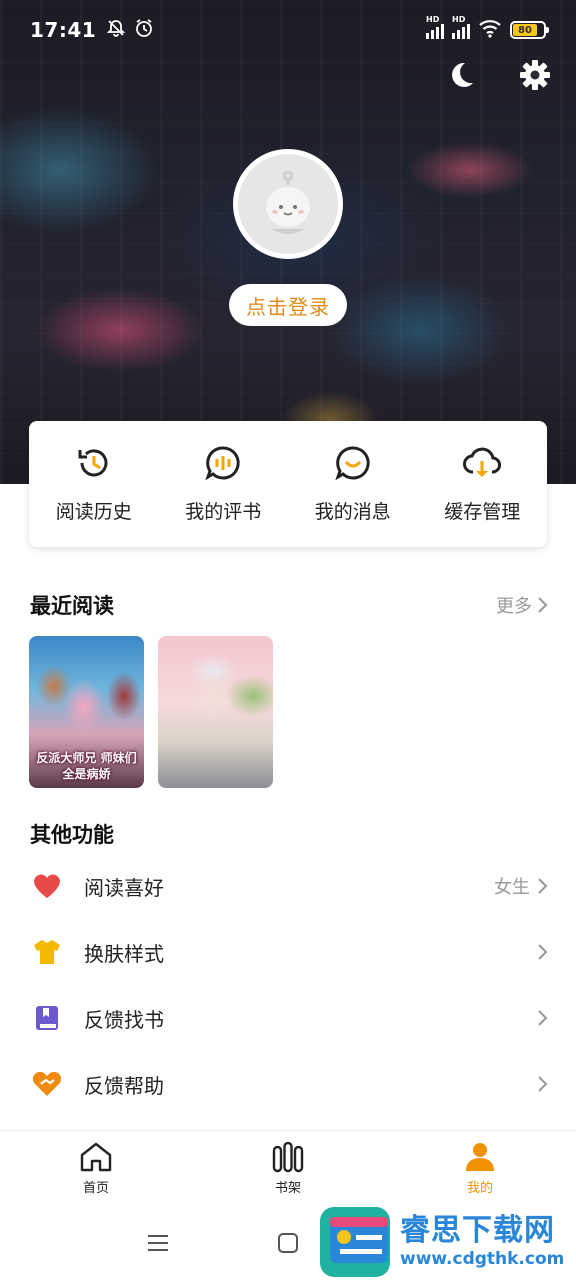 The image size is (576, 1280). Describe the element at coordinates (490, 30) in the screenshot. I see `wifi-icon` at that location.